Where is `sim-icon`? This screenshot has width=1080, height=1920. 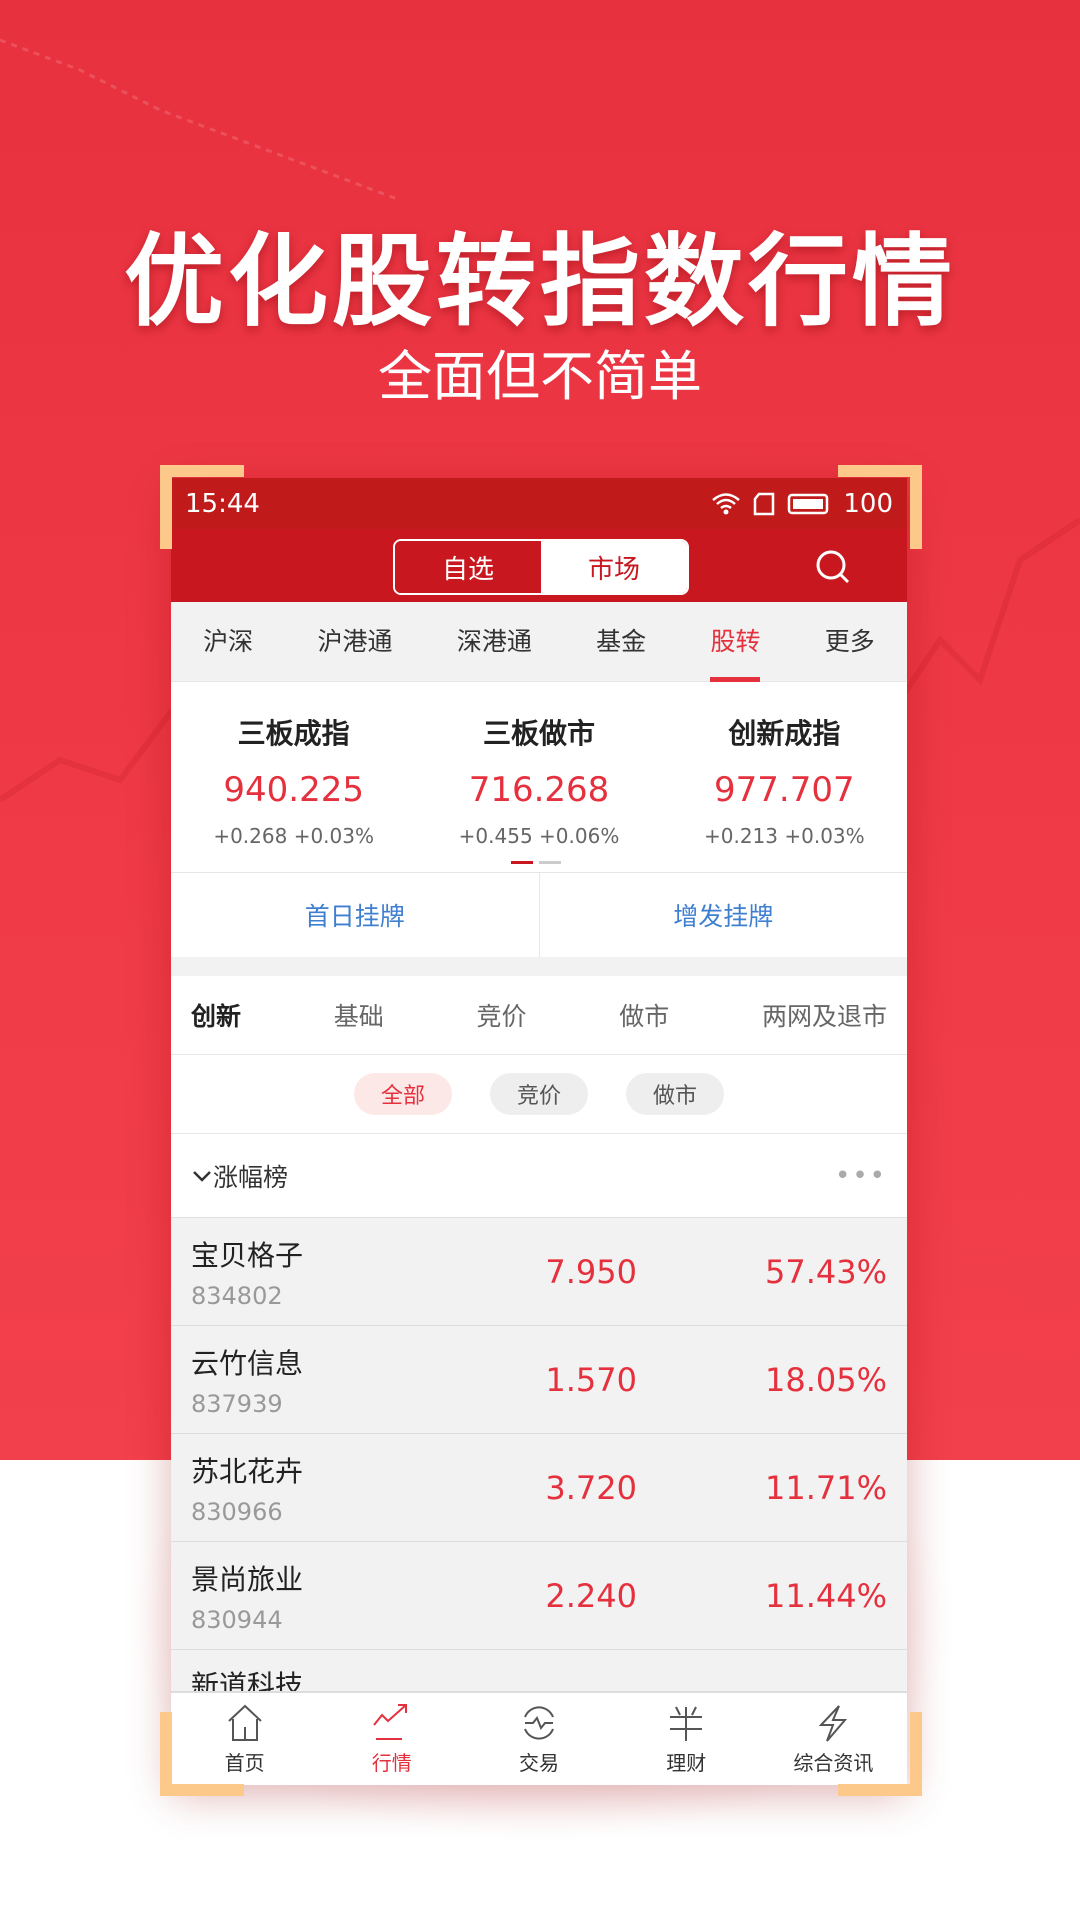 sim-icon is located at coordinates (764, 503).